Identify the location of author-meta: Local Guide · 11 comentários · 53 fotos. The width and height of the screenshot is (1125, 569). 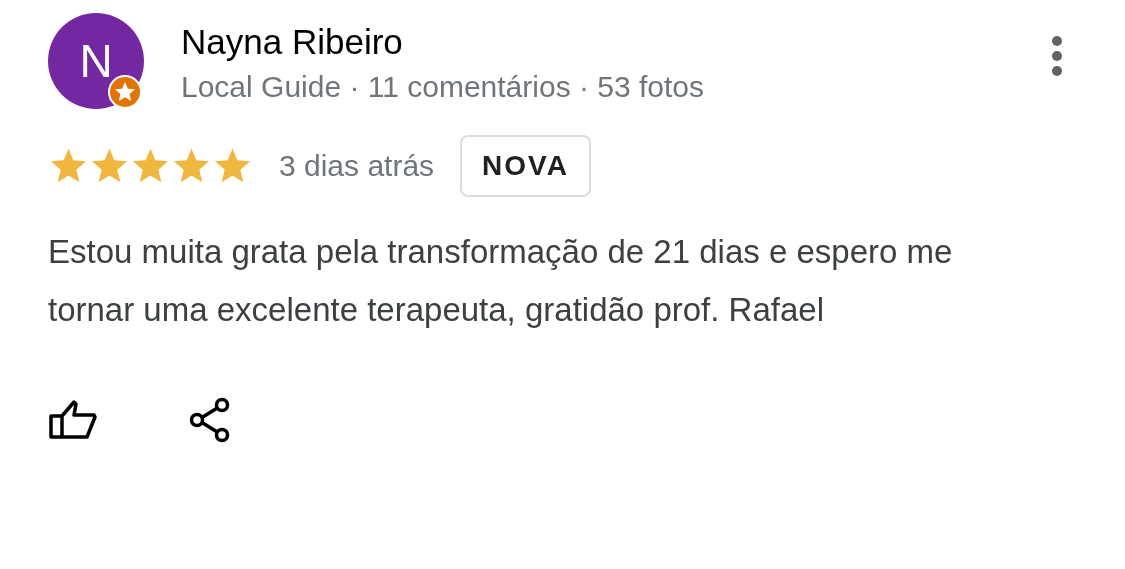
(443, 87).